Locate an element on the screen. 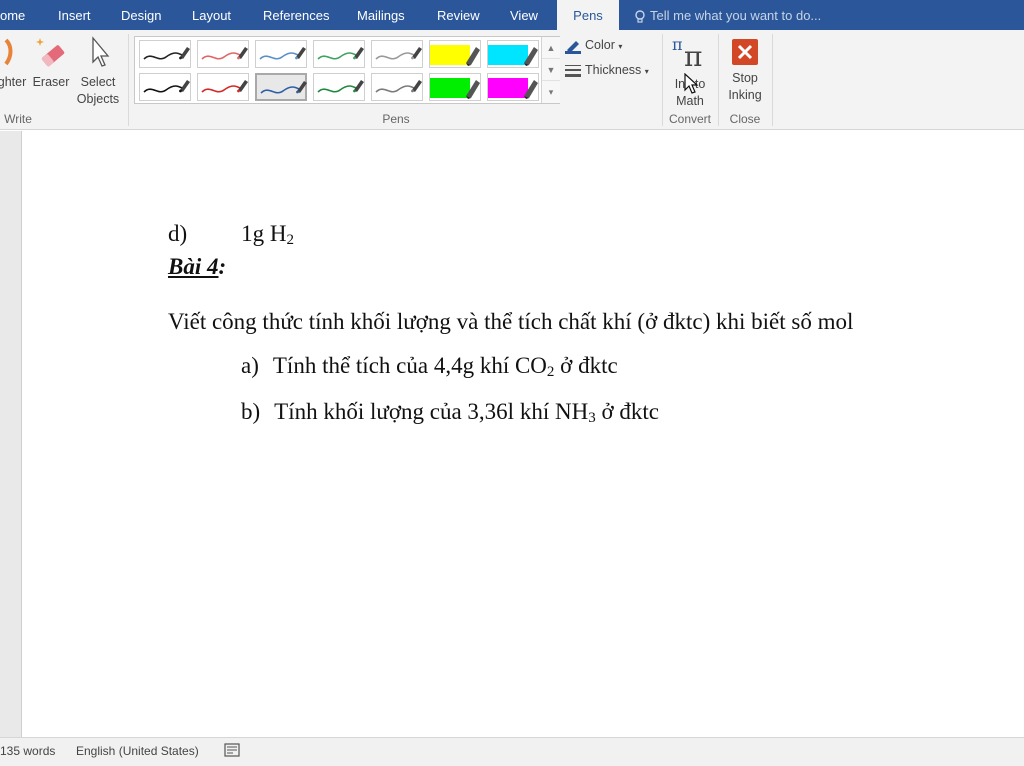  convert-group-label: Convert is located at coordinates (690, 119).